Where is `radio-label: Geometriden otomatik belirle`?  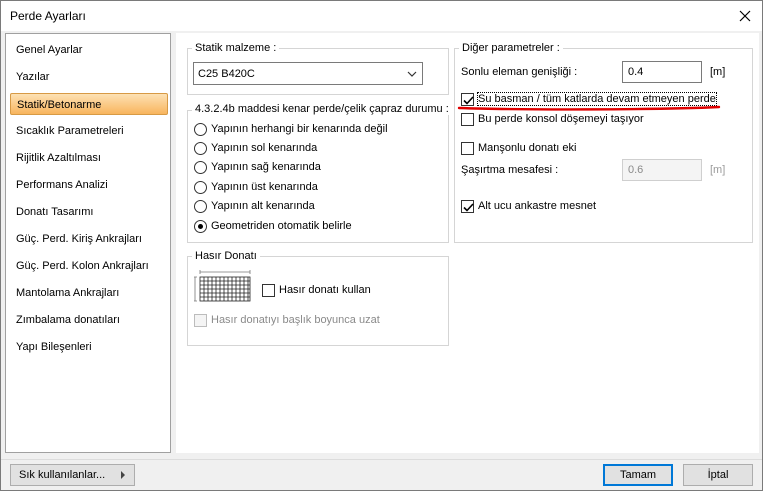
radio-label: Geometriden otomatik belirle is located at coordinates (281, 226).